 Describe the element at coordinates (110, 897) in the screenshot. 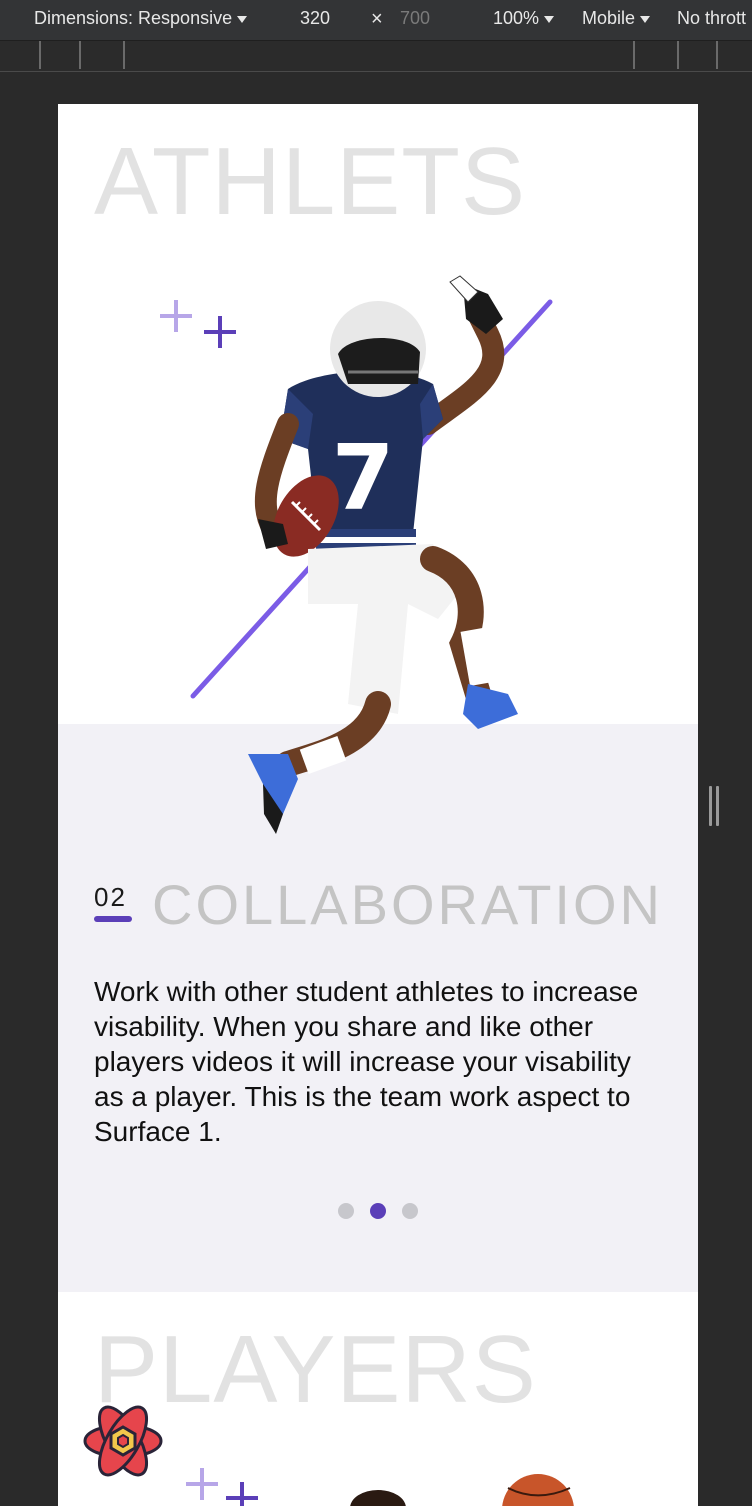

I see `feature-number: 02` at that location.